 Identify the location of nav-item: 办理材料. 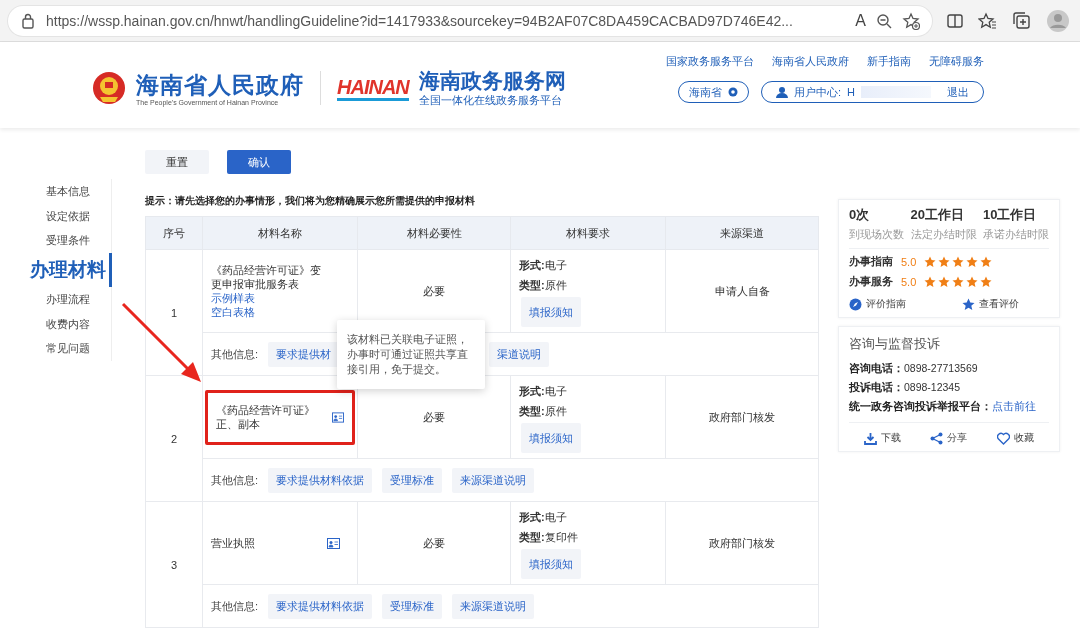
(56, 270).